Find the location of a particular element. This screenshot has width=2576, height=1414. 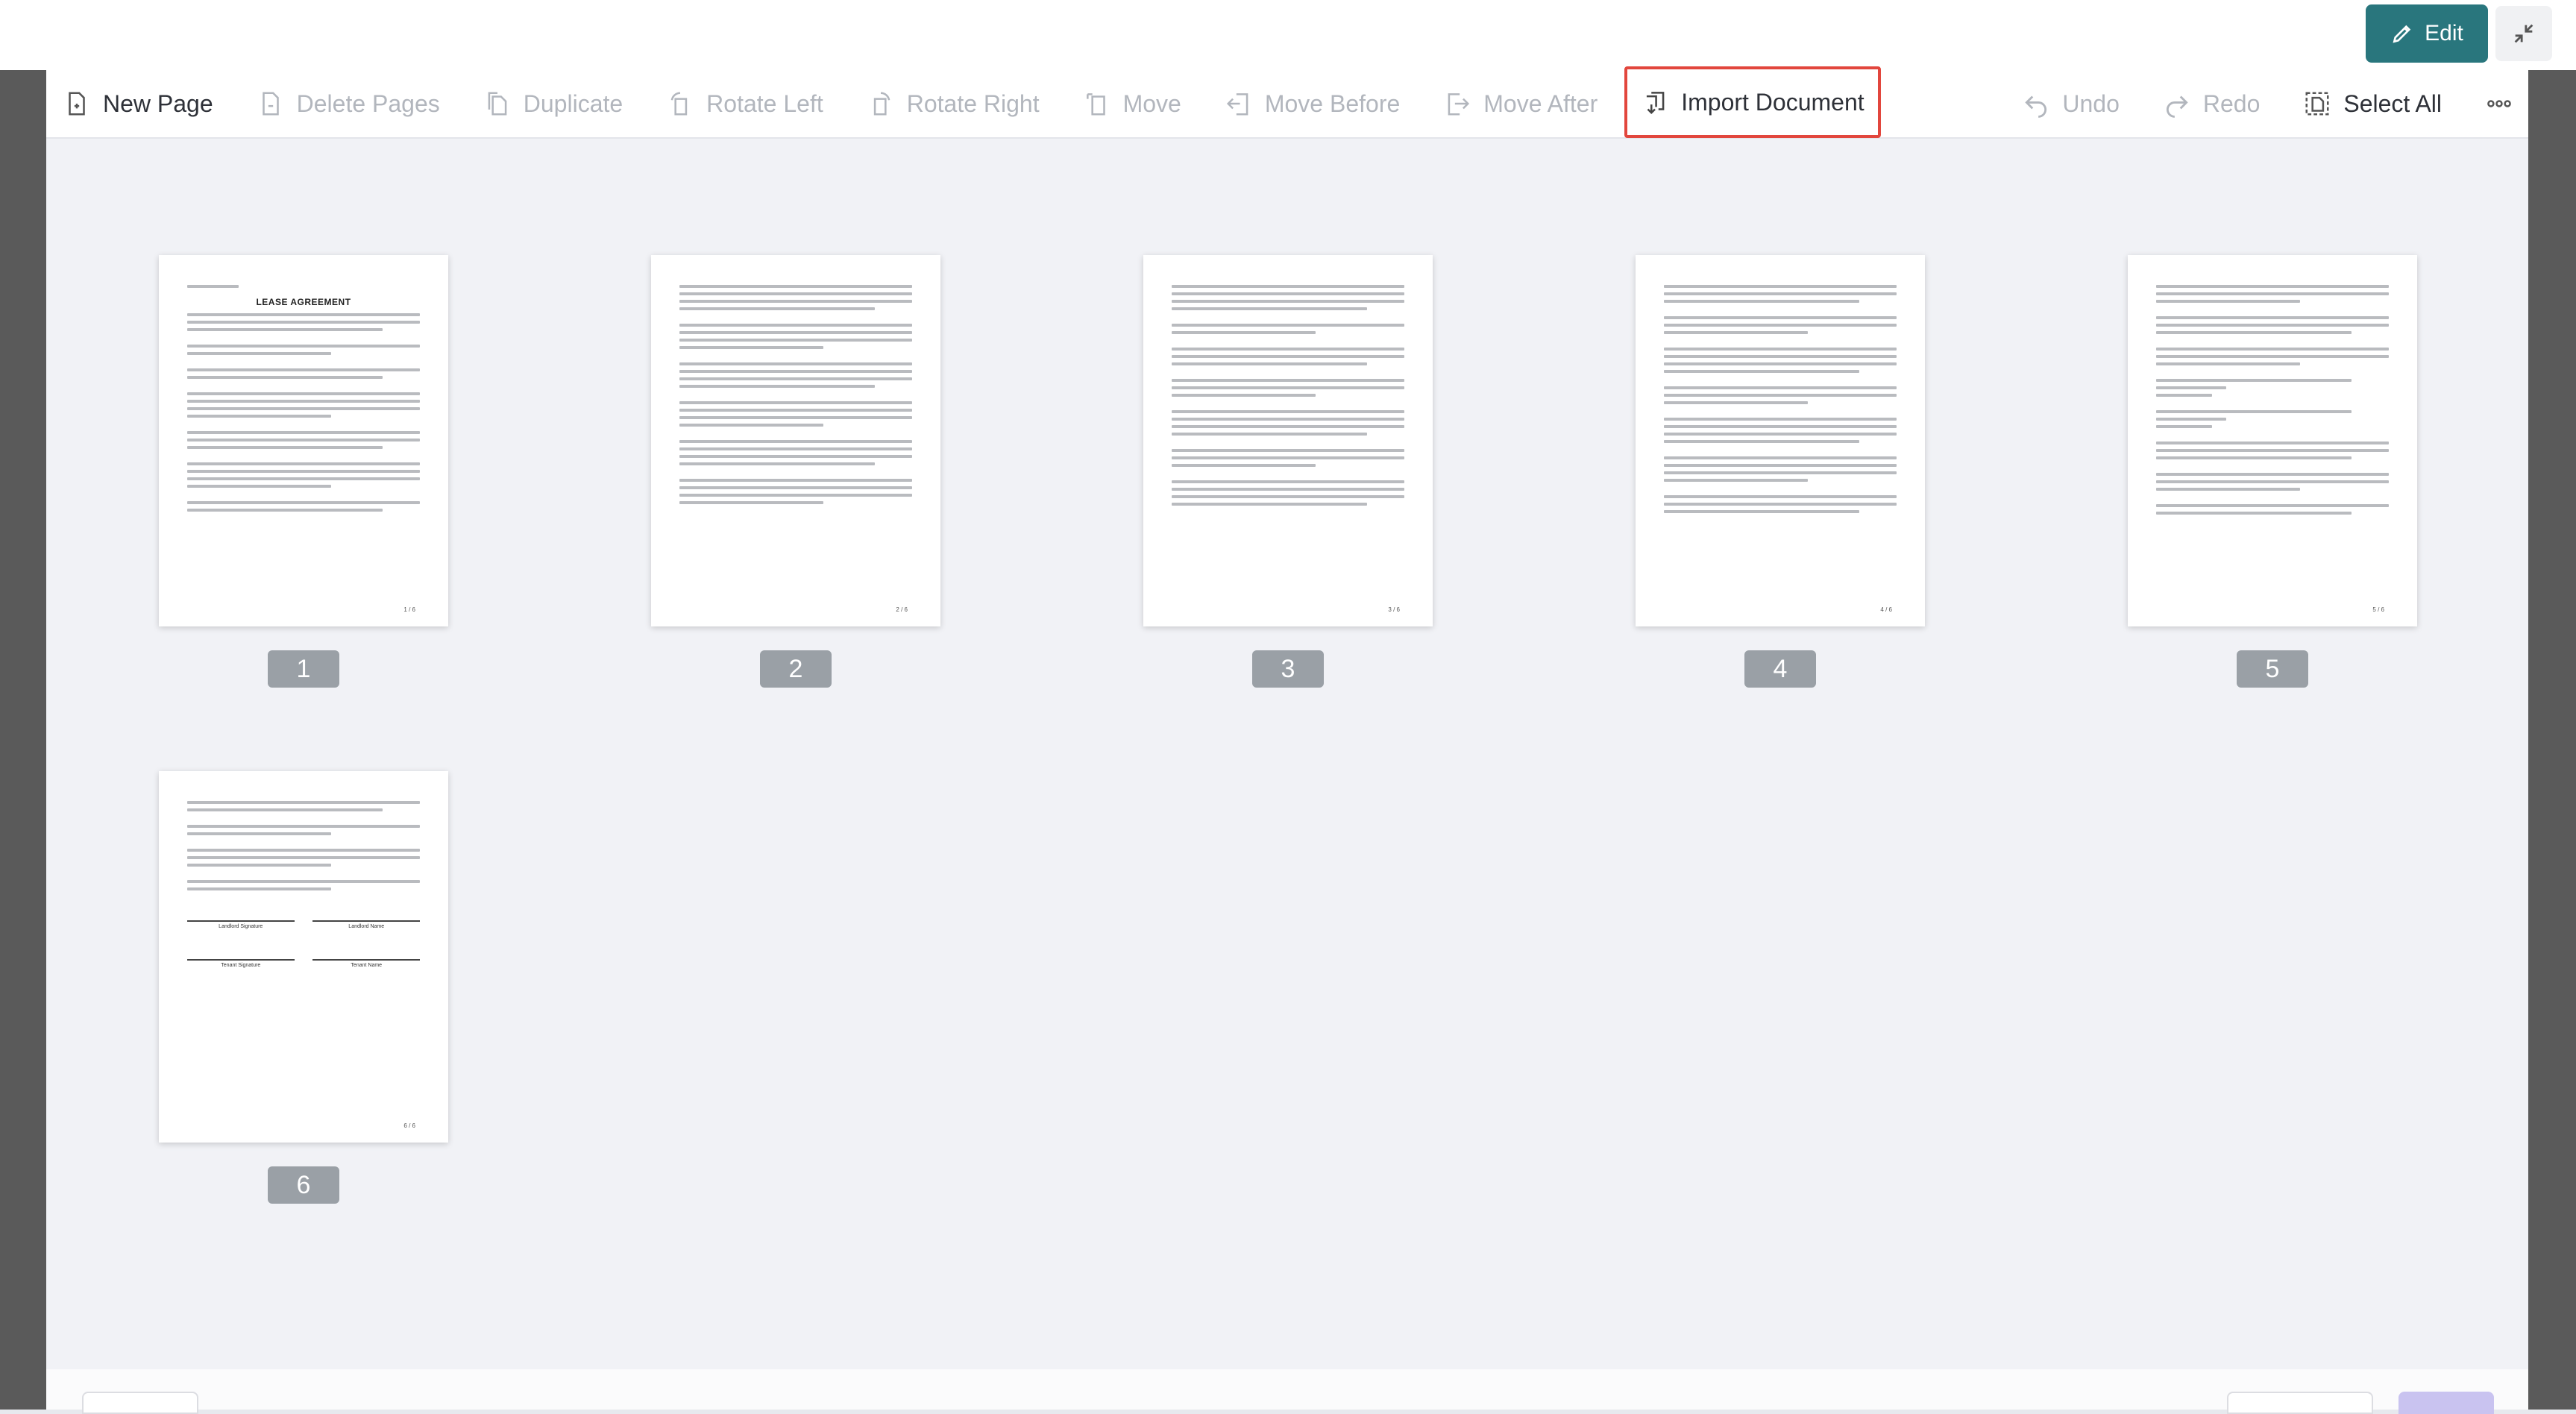

page-1-title: LEASE AGREEMENT is located at coordinates (304, 302).